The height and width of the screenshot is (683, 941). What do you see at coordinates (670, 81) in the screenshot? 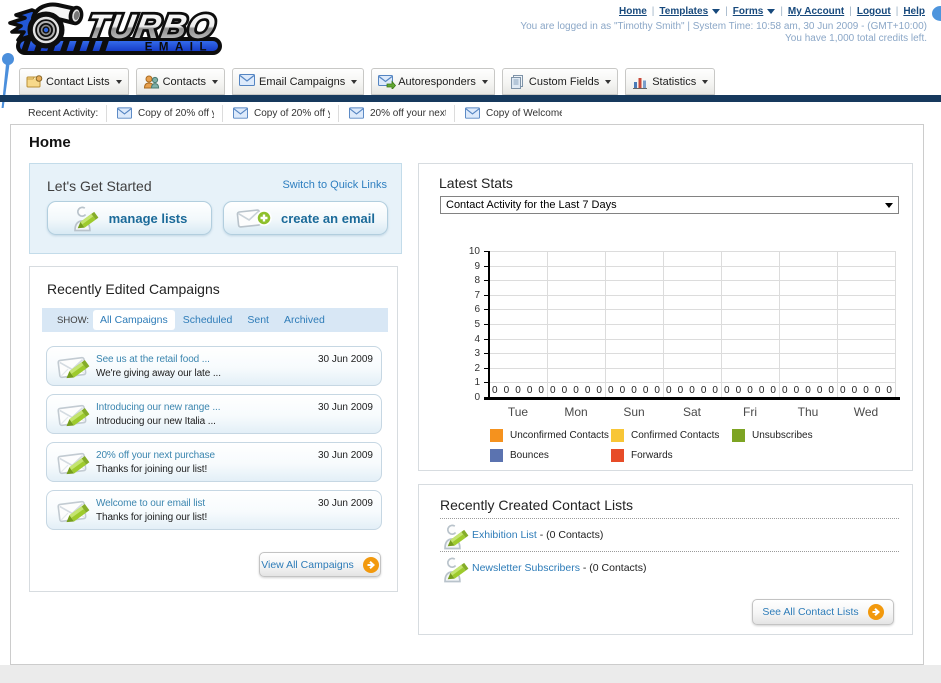
I see `tab-statistics: Statistics` at bounding box center [670, 81].